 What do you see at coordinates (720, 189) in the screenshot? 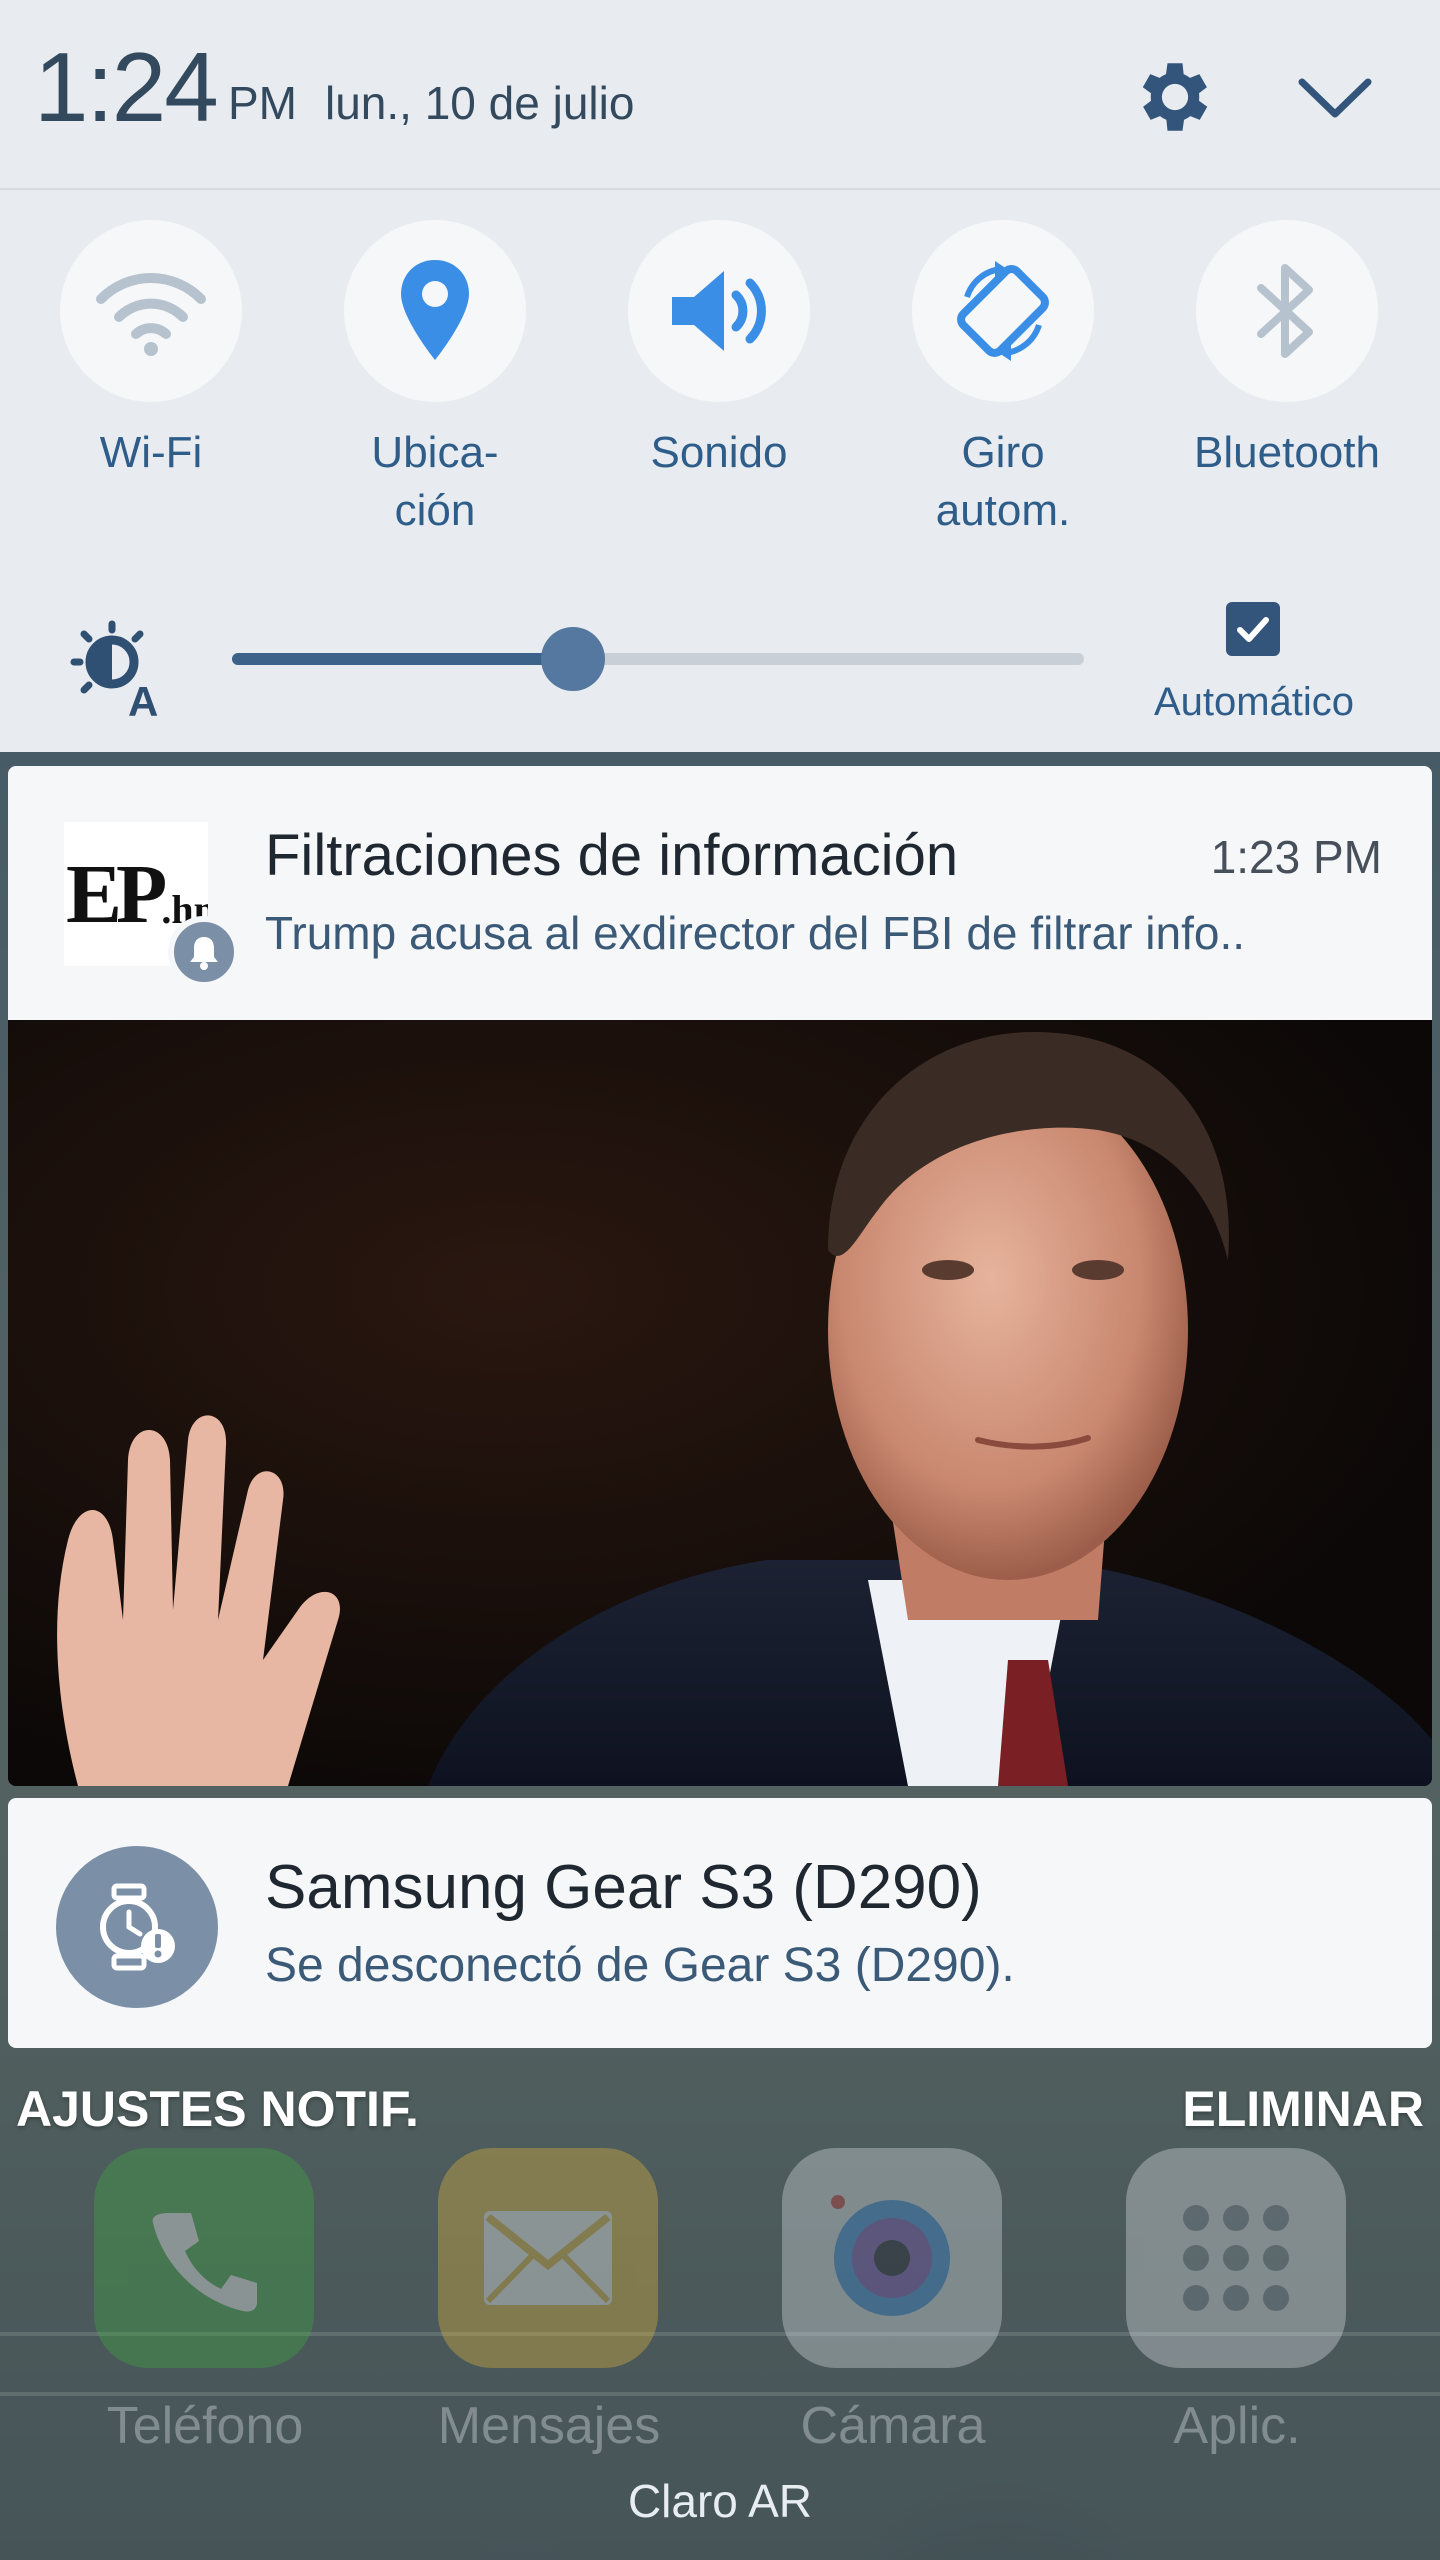
I see `divider` at bounding box center [720, 189].